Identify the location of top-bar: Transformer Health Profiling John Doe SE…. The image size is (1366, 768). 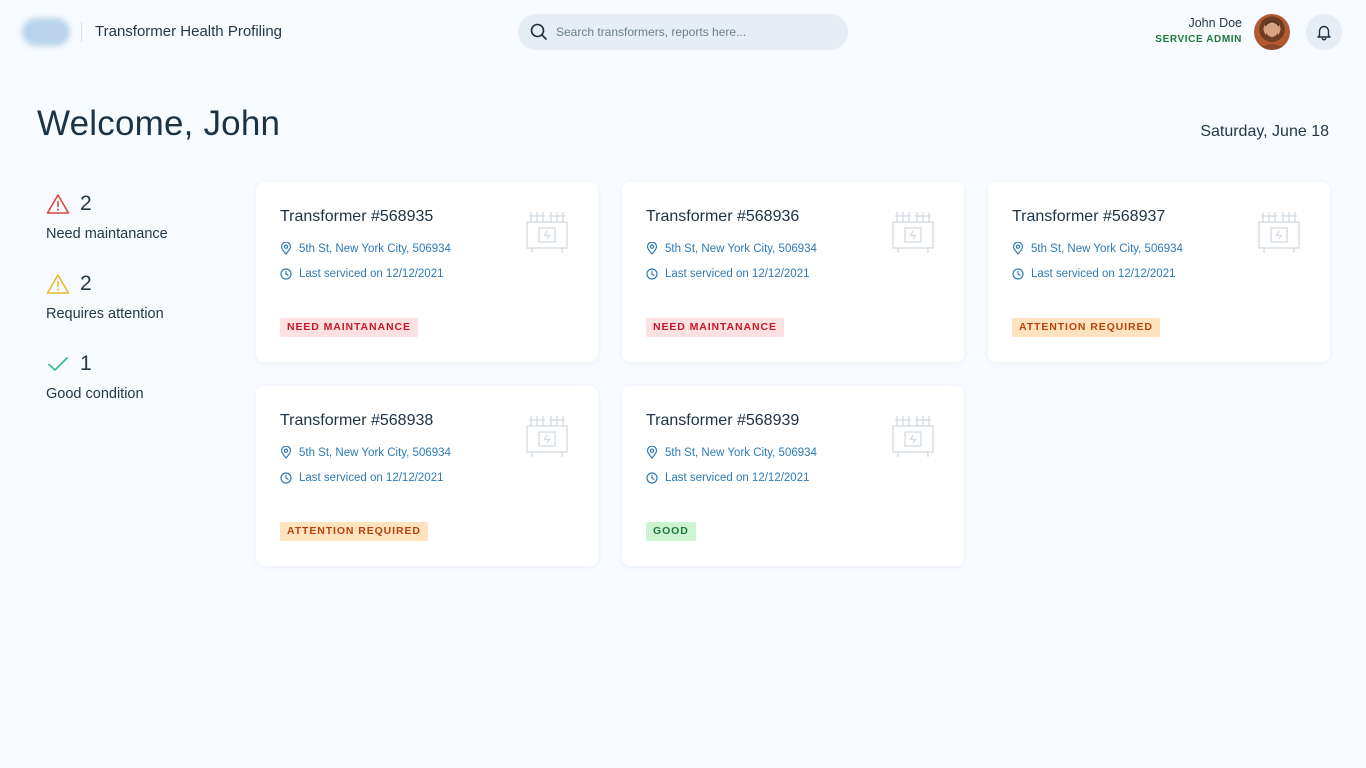
(683, 32).